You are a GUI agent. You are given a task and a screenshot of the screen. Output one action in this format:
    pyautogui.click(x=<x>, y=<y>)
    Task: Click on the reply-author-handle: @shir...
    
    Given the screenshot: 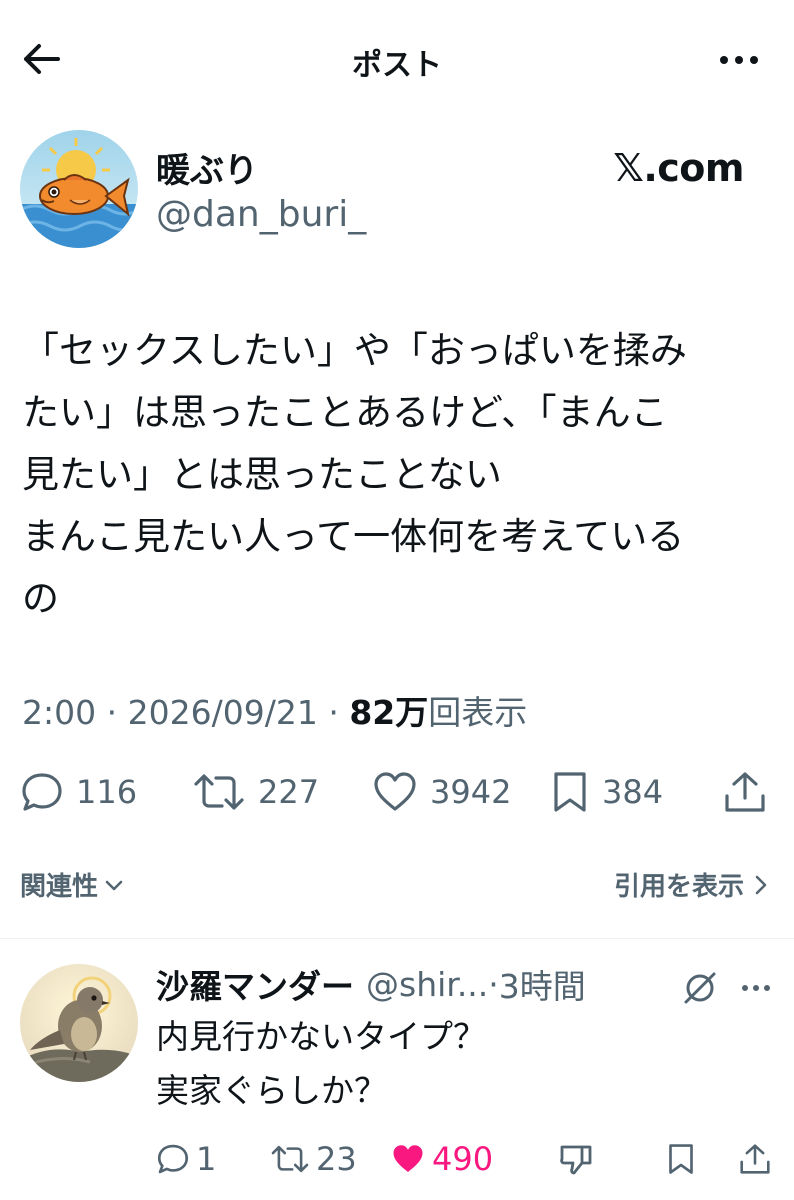 What is the action you would take?
    pyautogui.click(x=427, y=984)
    